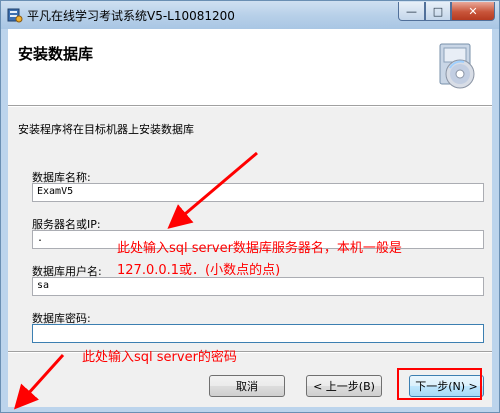  What do you see at coordinates (106, 129) in the screenshot?
I see `description-text: 安装程序将在目标机器上安装数据库` at bounding box center [106, 129].